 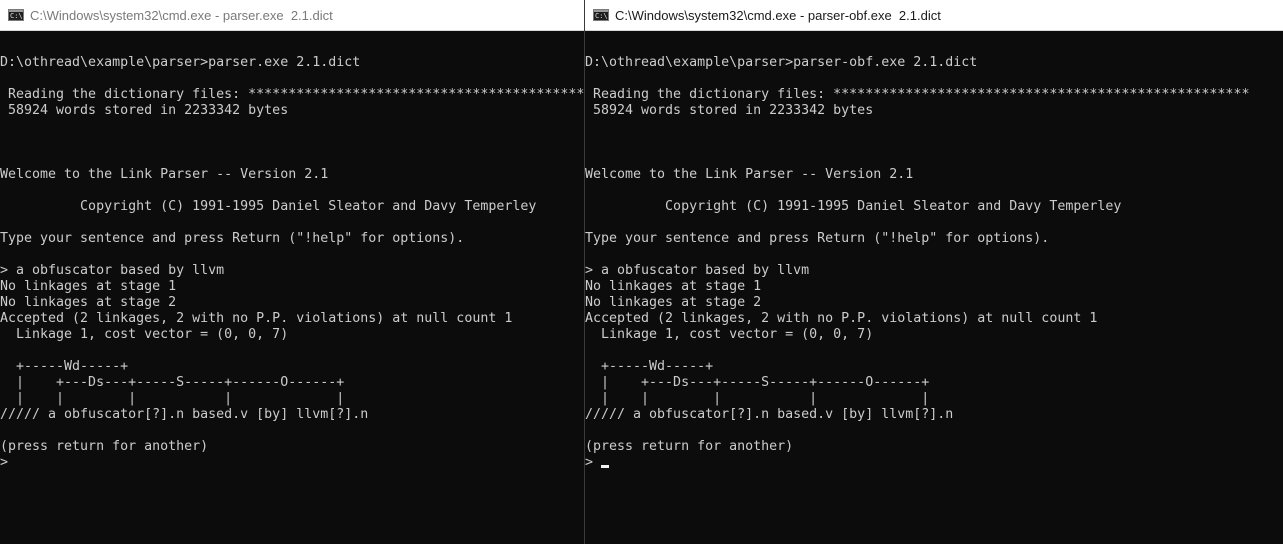 I want to click on text-cursor, so click(x=605, y=466).